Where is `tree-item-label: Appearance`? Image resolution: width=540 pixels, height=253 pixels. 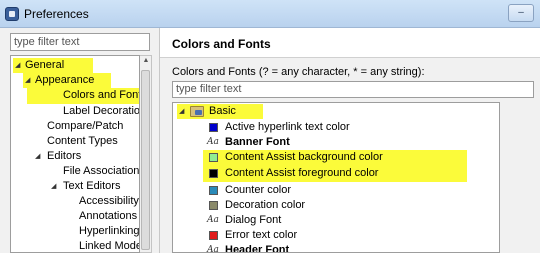 tree-item-label: Appearance is located at coordinates (65, 80).